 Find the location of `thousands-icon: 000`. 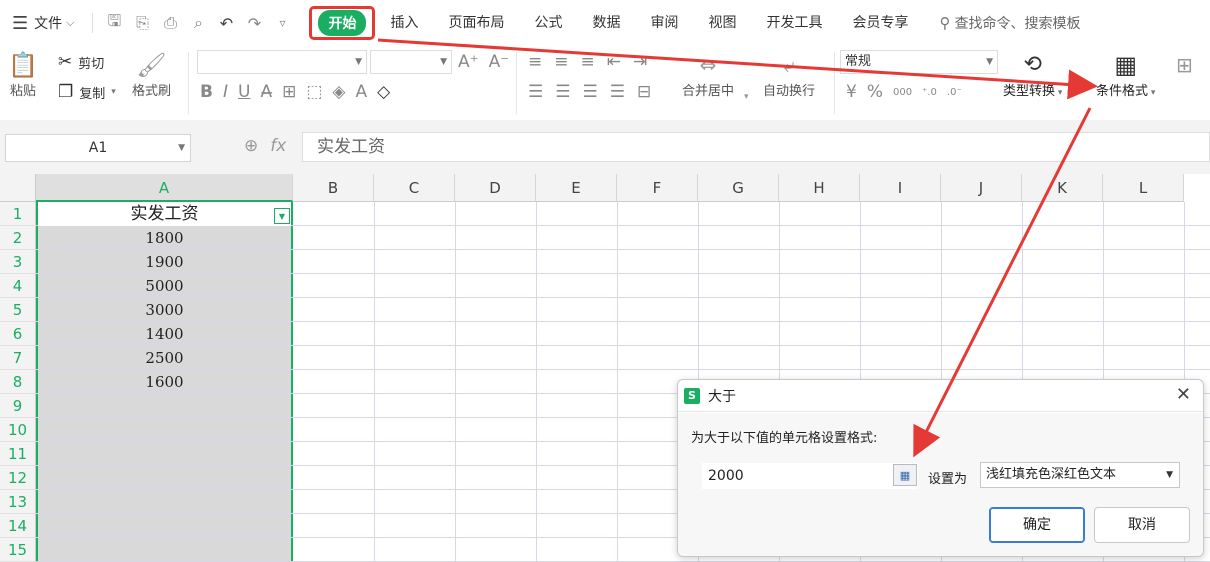

thousands-icon: 000 is located at coordinates (902, 92).